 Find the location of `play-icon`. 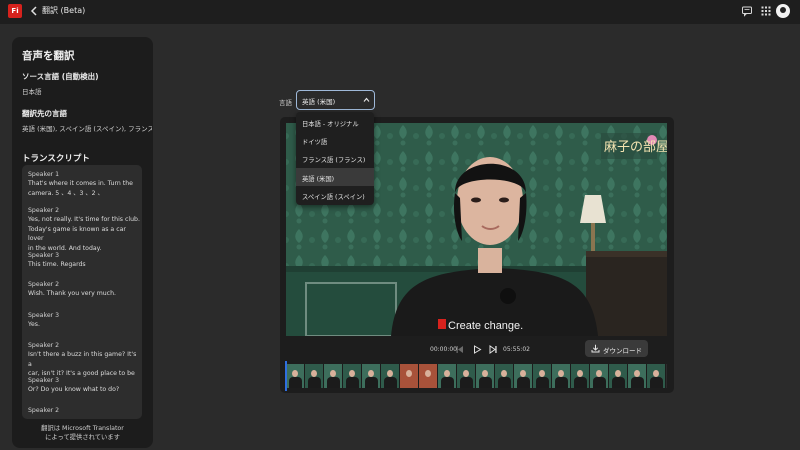

play-icon is located at coordinates (477, 349).